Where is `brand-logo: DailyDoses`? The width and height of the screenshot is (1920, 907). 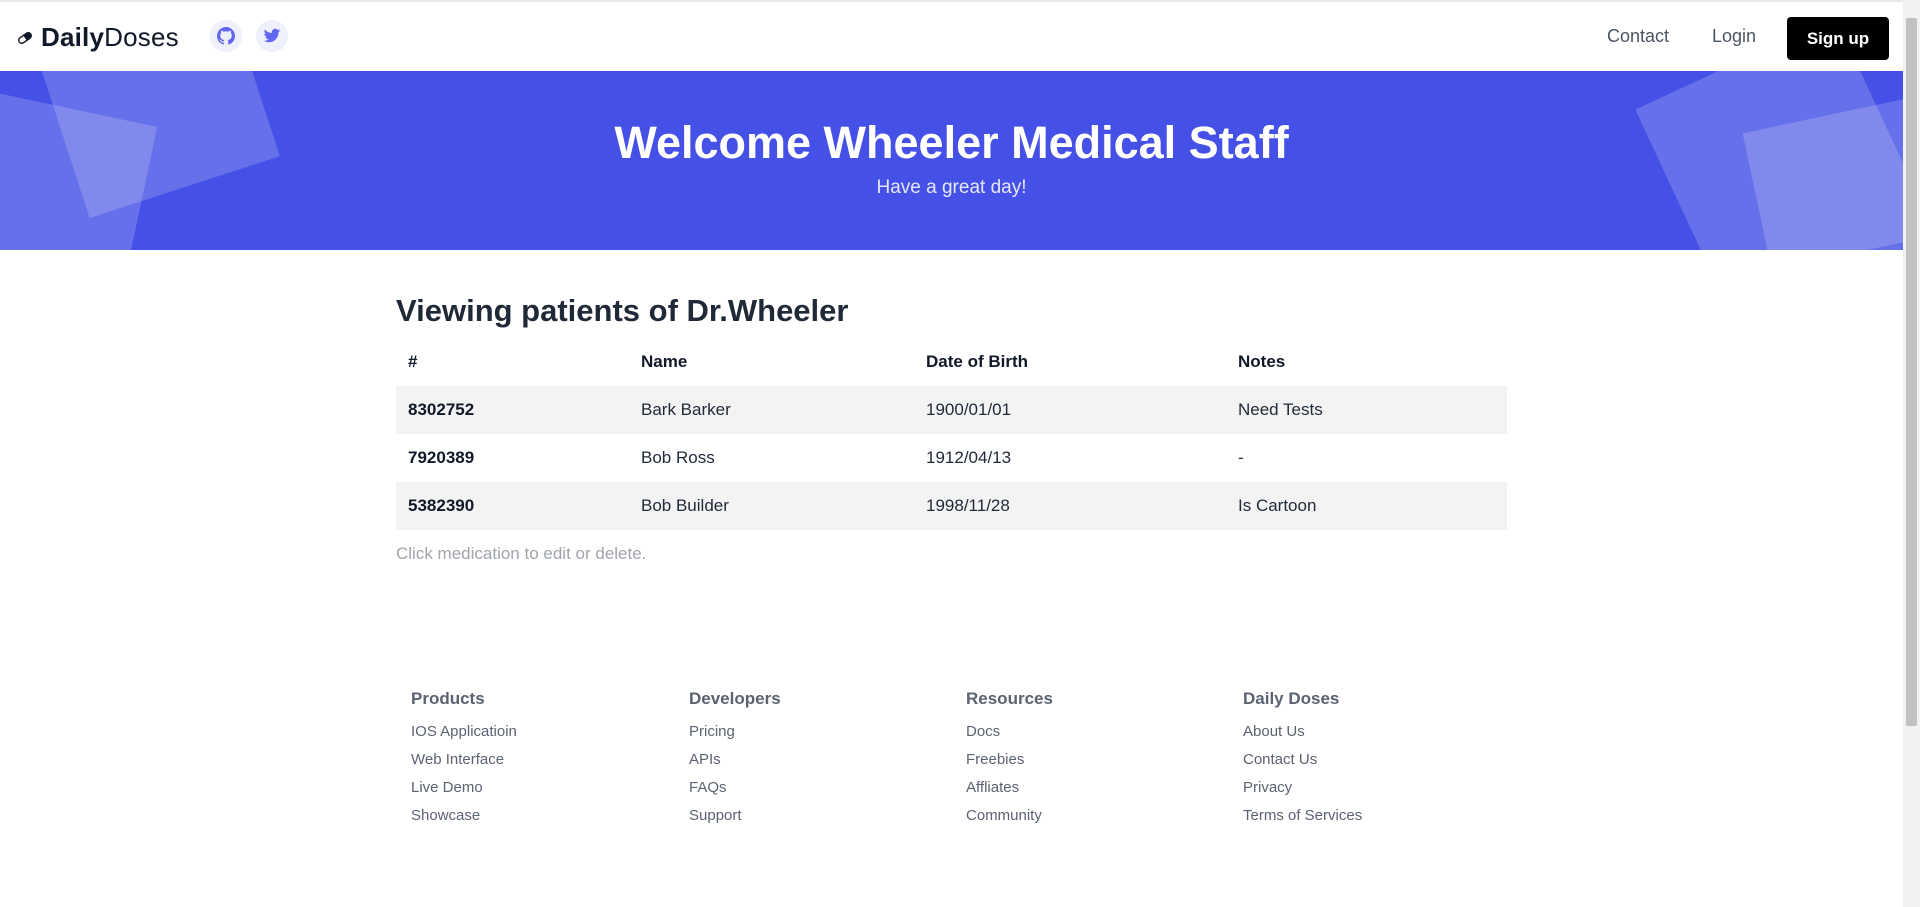
brand-logo: DailyDoses is located at coordinates (98, 37).